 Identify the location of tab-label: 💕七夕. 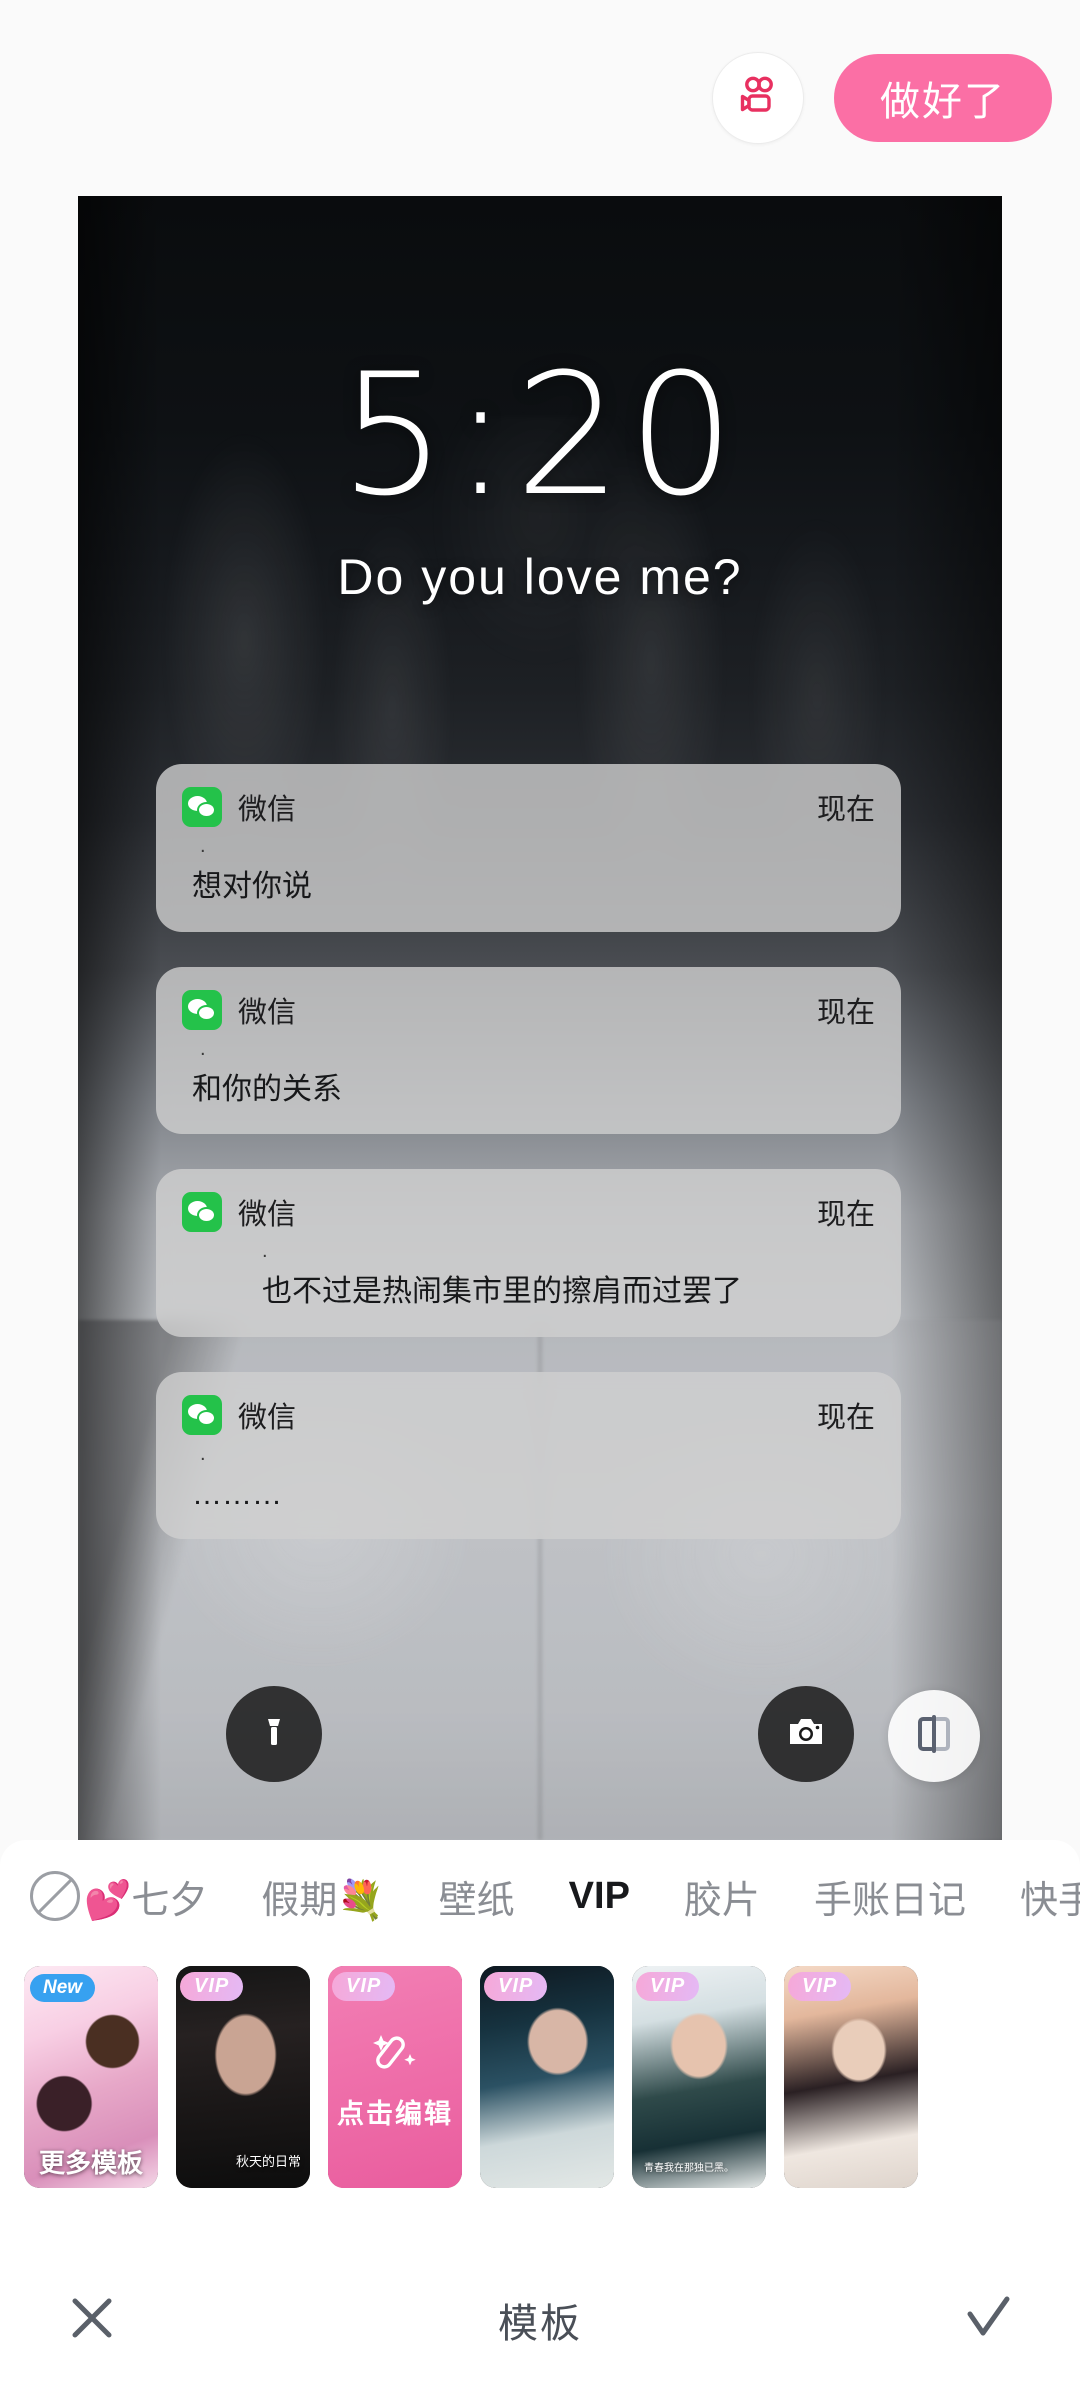
(146, 1900).